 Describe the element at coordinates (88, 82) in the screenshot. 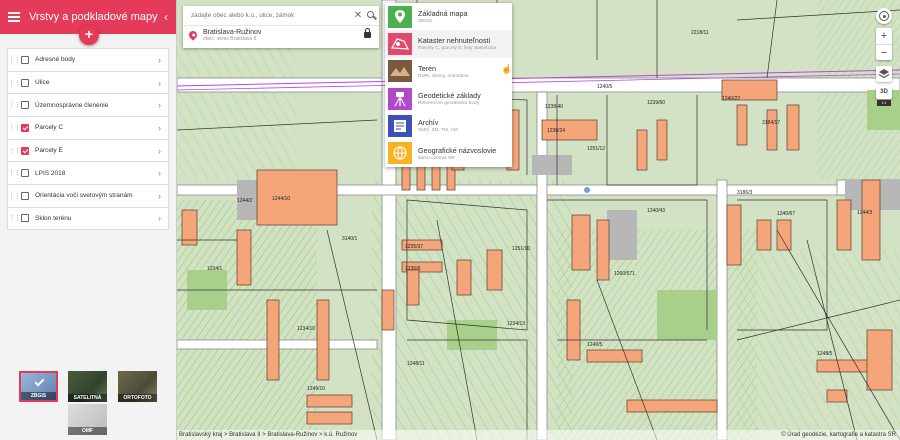

I see `layer-item-ulice: ⋮⋮ Ulice ›` at that location.